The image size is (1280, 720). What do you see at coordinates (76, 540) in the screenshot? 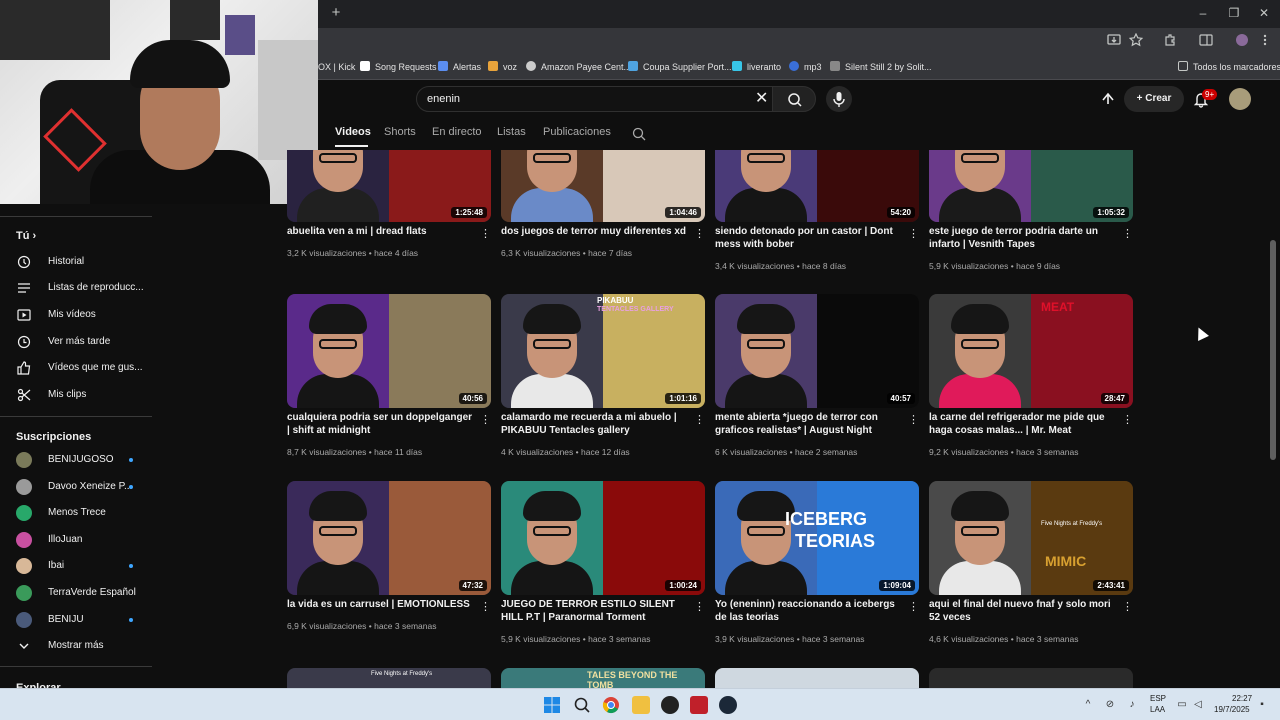
I see `subscription-illojuan: IlloJuan` at bounding box center [76, 540].